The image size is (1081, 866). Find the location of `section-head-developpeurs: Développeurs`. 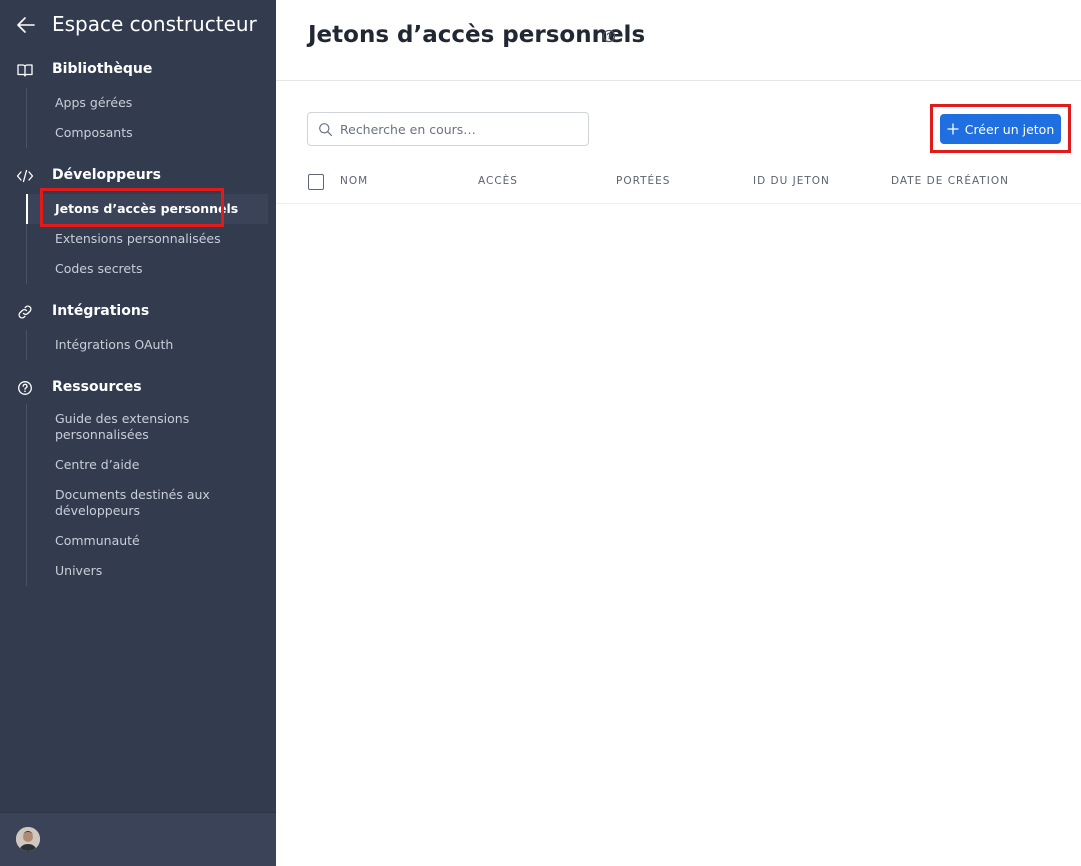

section-head-developpeurs: Développeurs is located at coordinates (138, 176).